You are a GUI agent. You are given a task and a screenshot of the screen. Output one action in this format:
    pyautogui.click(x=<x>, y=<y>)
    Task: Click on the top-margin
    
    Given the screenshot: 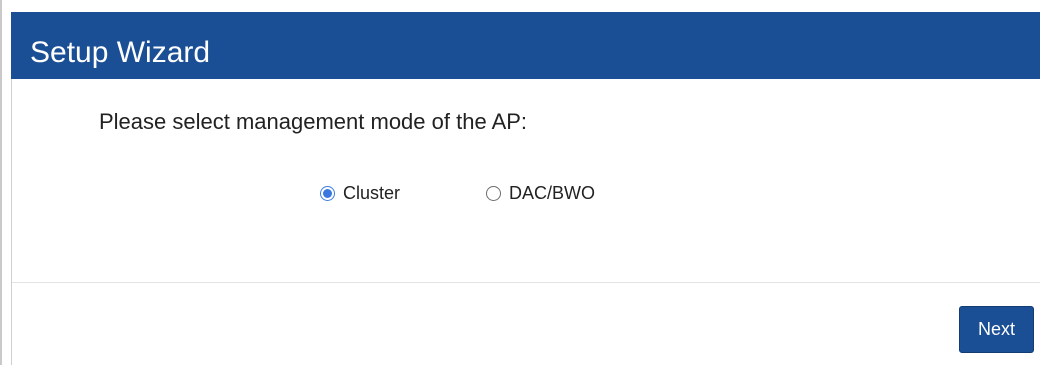 What is the action you would take?
    pyautogui.click(x=521, y=6)
    